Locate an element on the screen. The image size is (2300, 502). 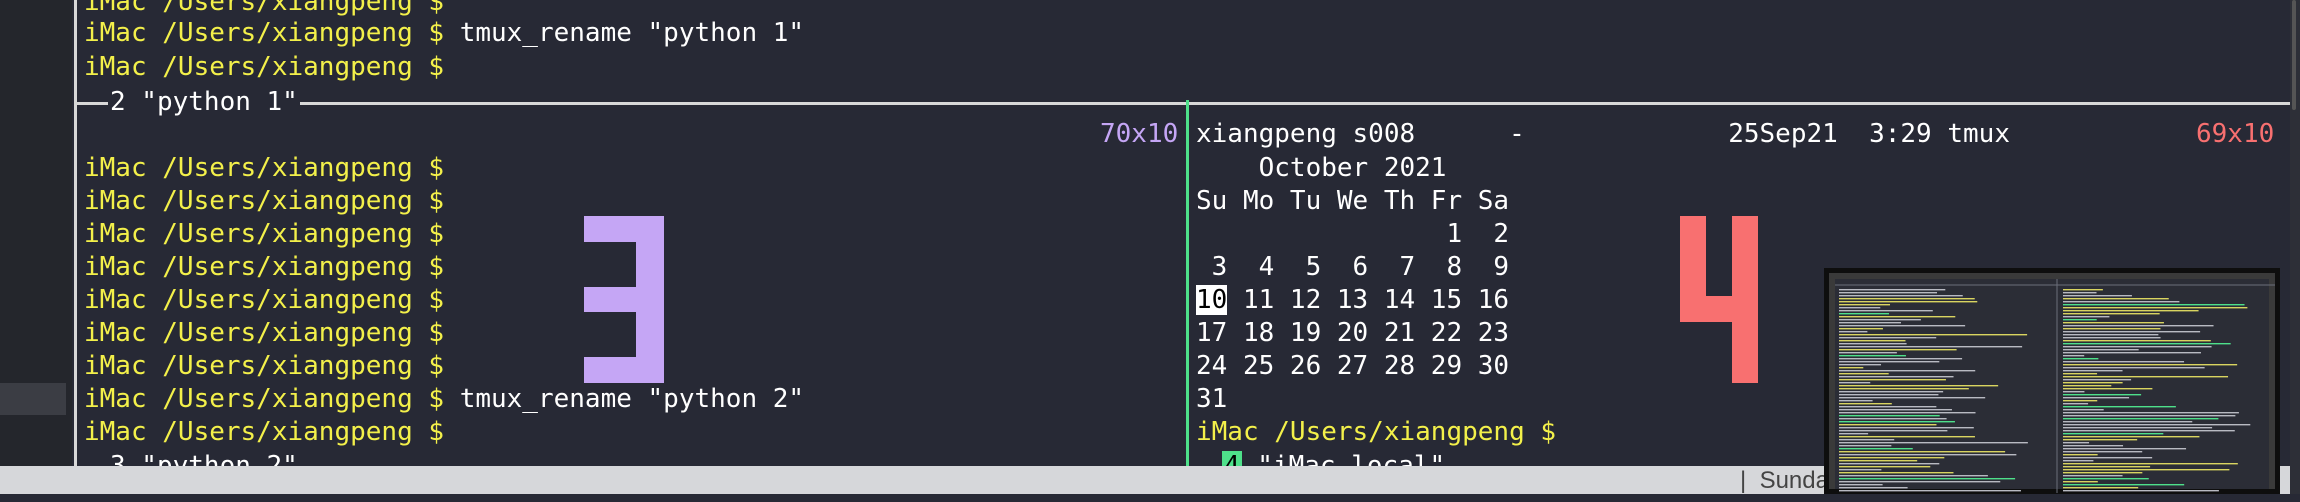
calendar-row: 3 4 5 6 7 8 9 is located at coordinates (1353, 267).